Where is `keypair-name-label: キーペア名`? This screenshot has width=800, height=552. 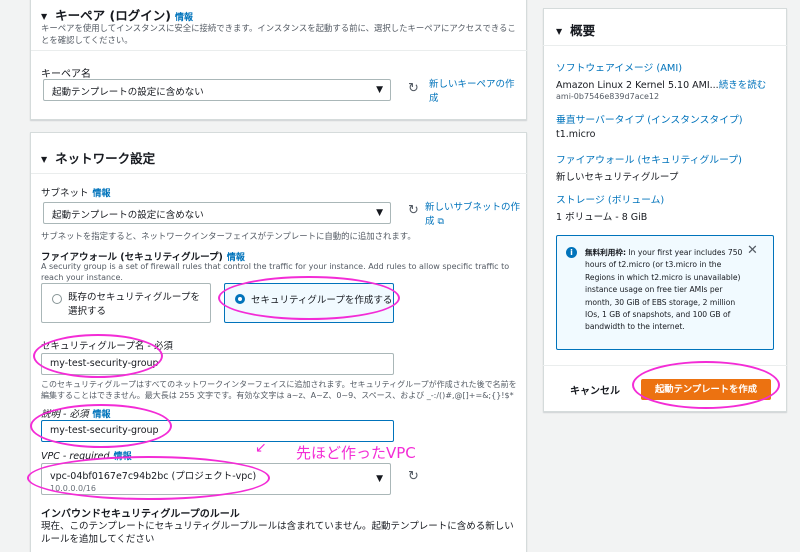
keypair-name-label: キーペア名 is located at coordinates (66, 74).